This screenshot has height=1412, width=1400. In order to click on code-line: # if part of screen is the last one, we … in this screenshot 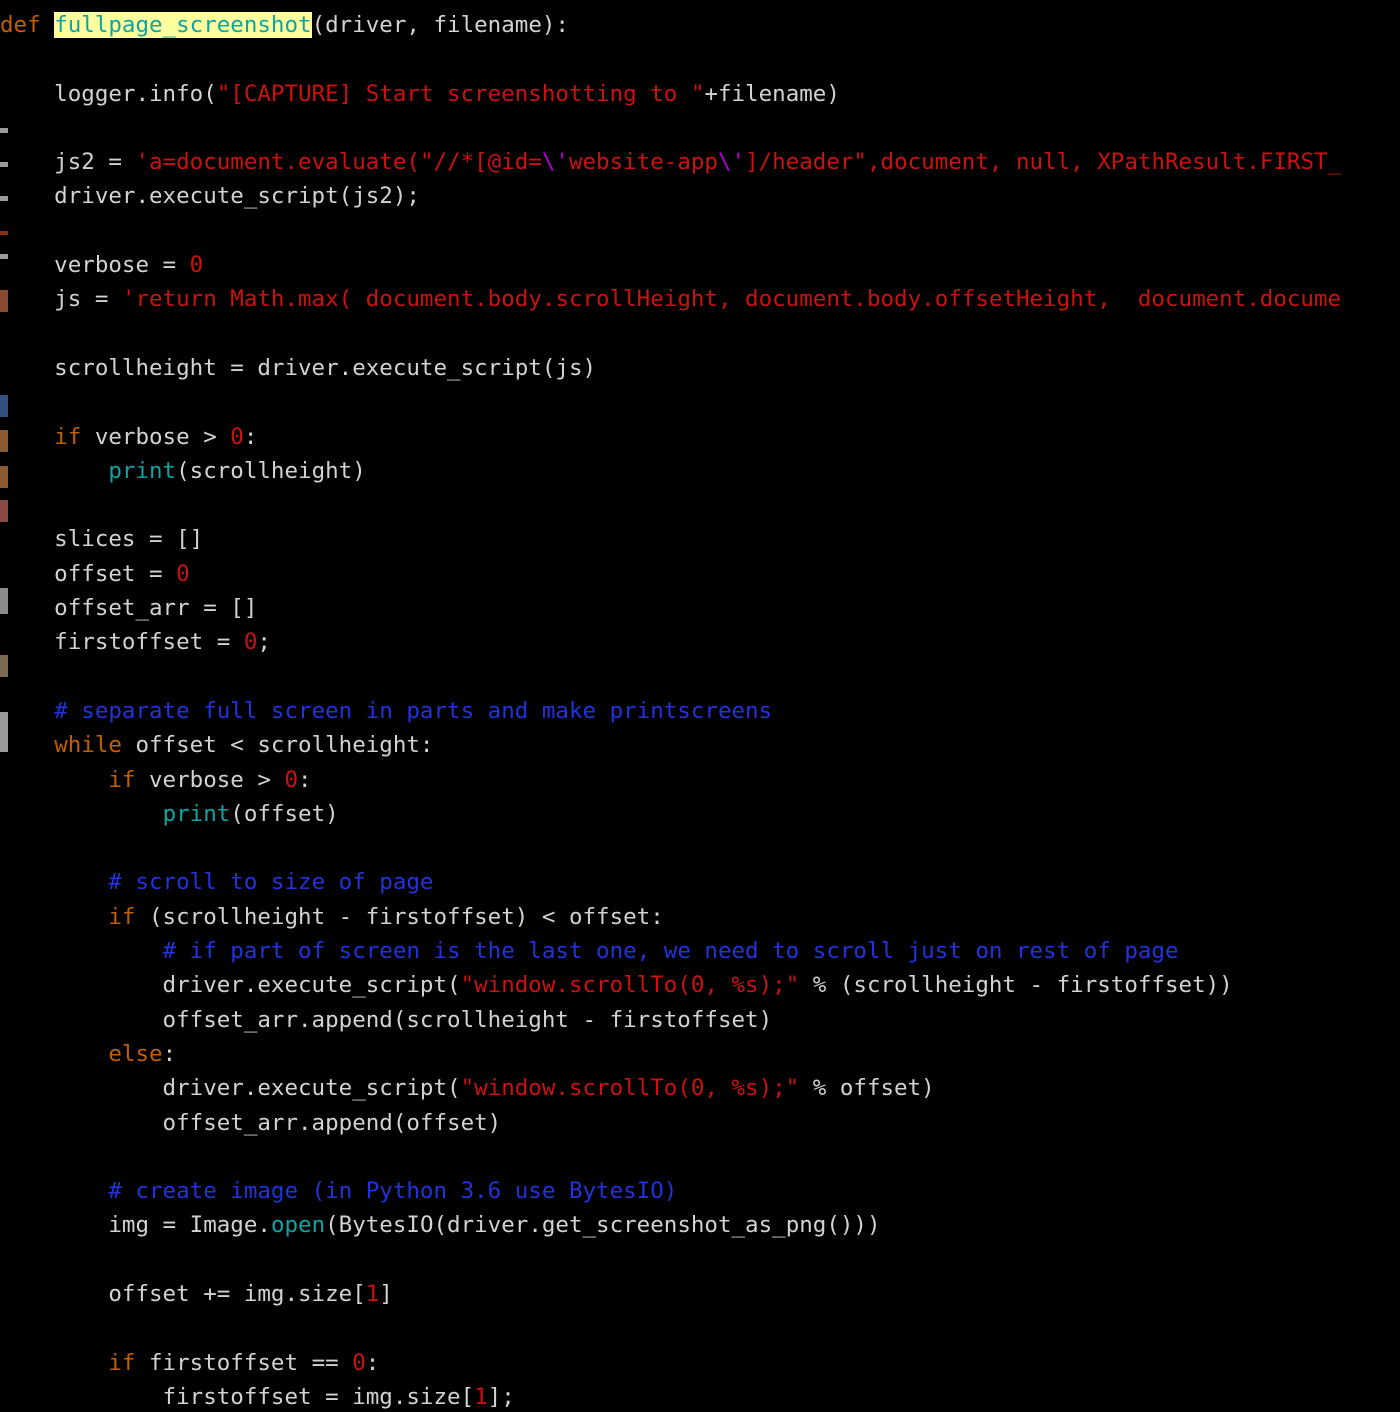, I will do `click(700, 951)`.